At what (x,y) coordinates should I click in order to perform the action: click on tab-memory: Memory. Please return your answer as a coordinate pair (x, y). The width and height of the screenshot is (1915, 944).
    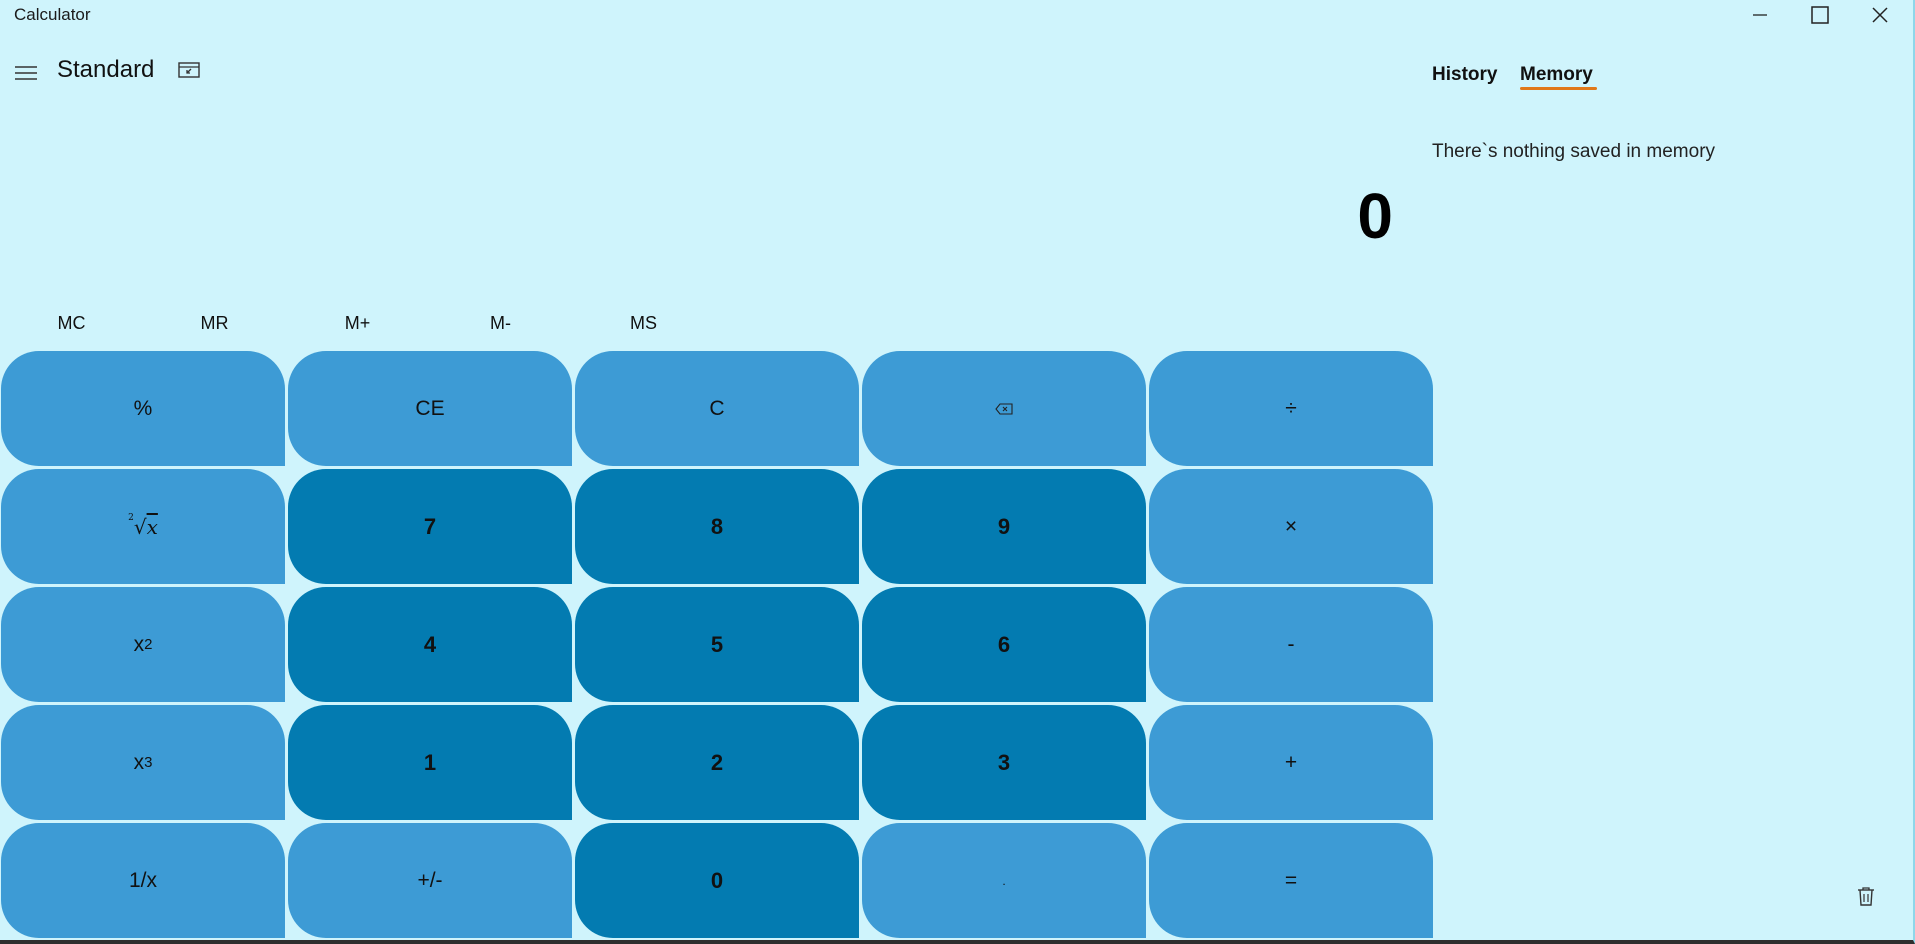
    Looking at the image, I should click on (1556, 75).